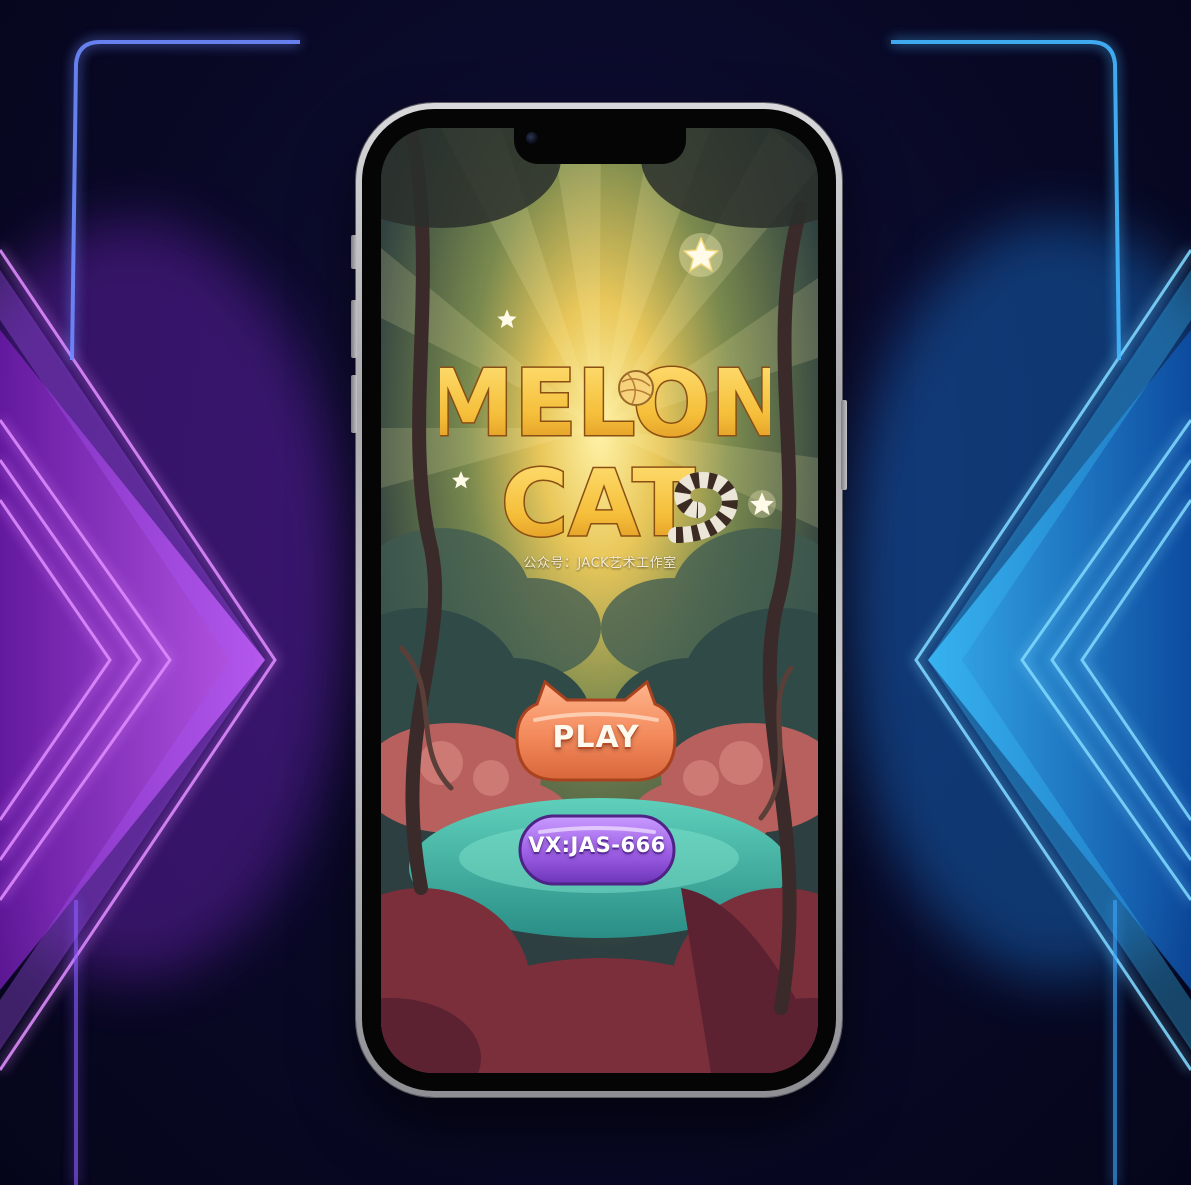 The width and height of the screenshot is (1191, 1185). Describe the element at coordinates (598, 503) in the screenshot. I see `logo-title-line2: CAT` at that location.